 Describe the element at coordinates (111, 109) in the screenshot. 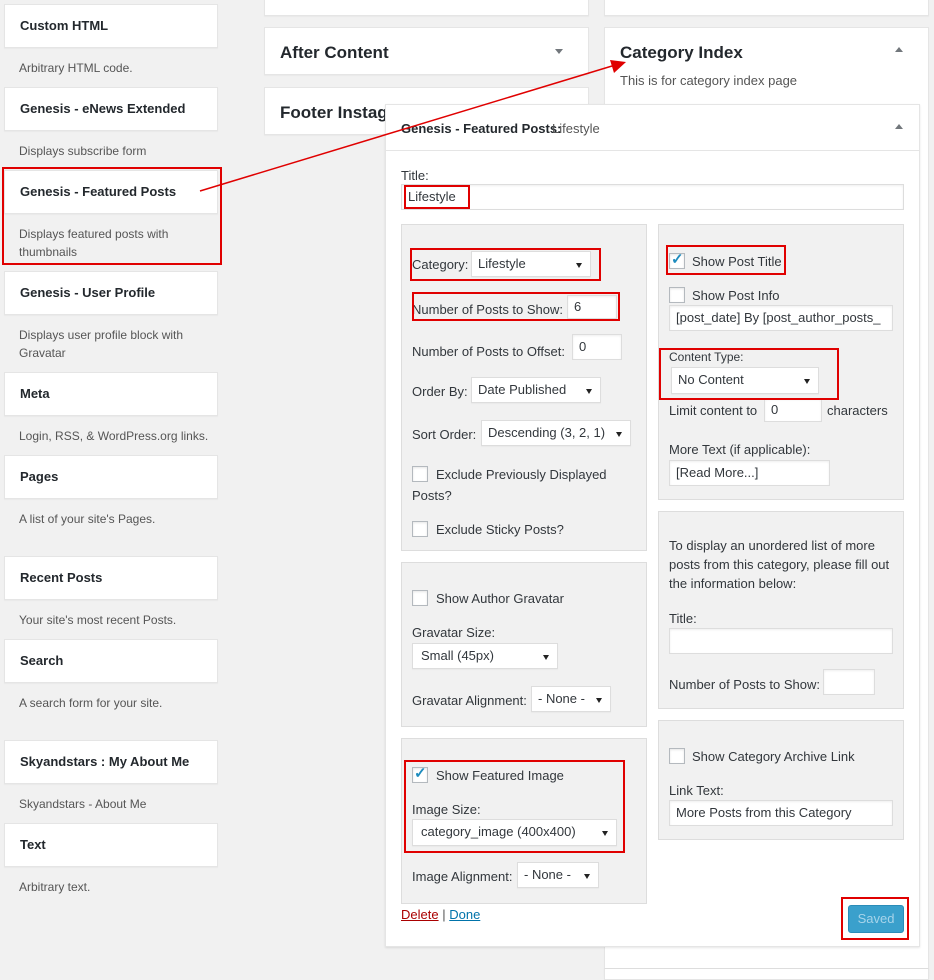

I see `widget-enews-extended: Genesis - eNews Extended` at that location.